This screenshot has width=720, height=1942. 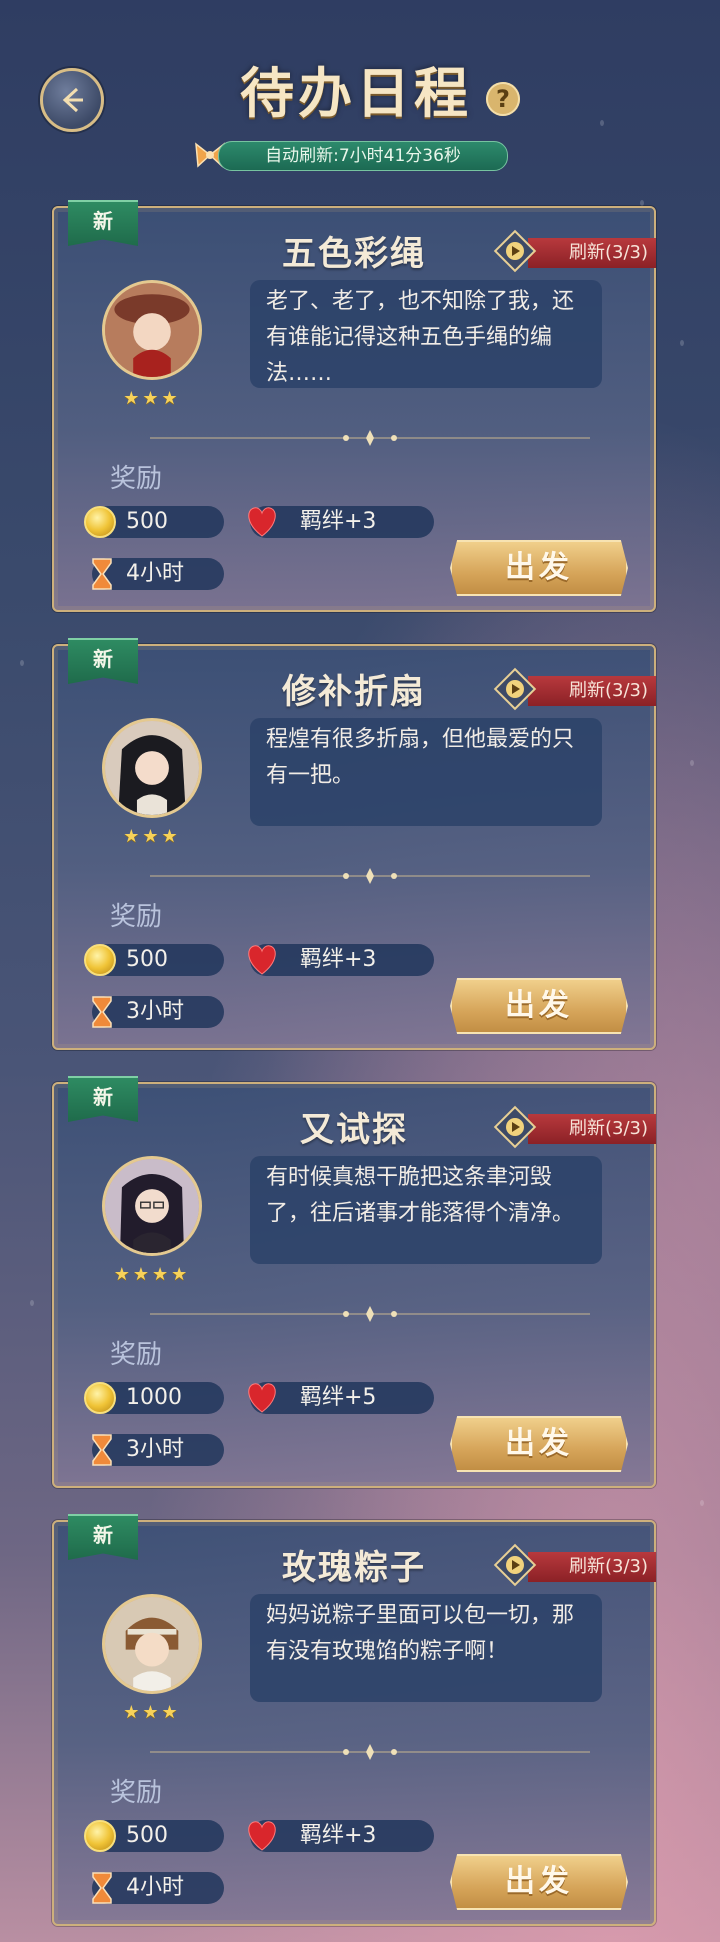 What do you see at coordinates (503, 99) in the screenshot?
I see `help-icon: ?` at bounding box center [503, 99].